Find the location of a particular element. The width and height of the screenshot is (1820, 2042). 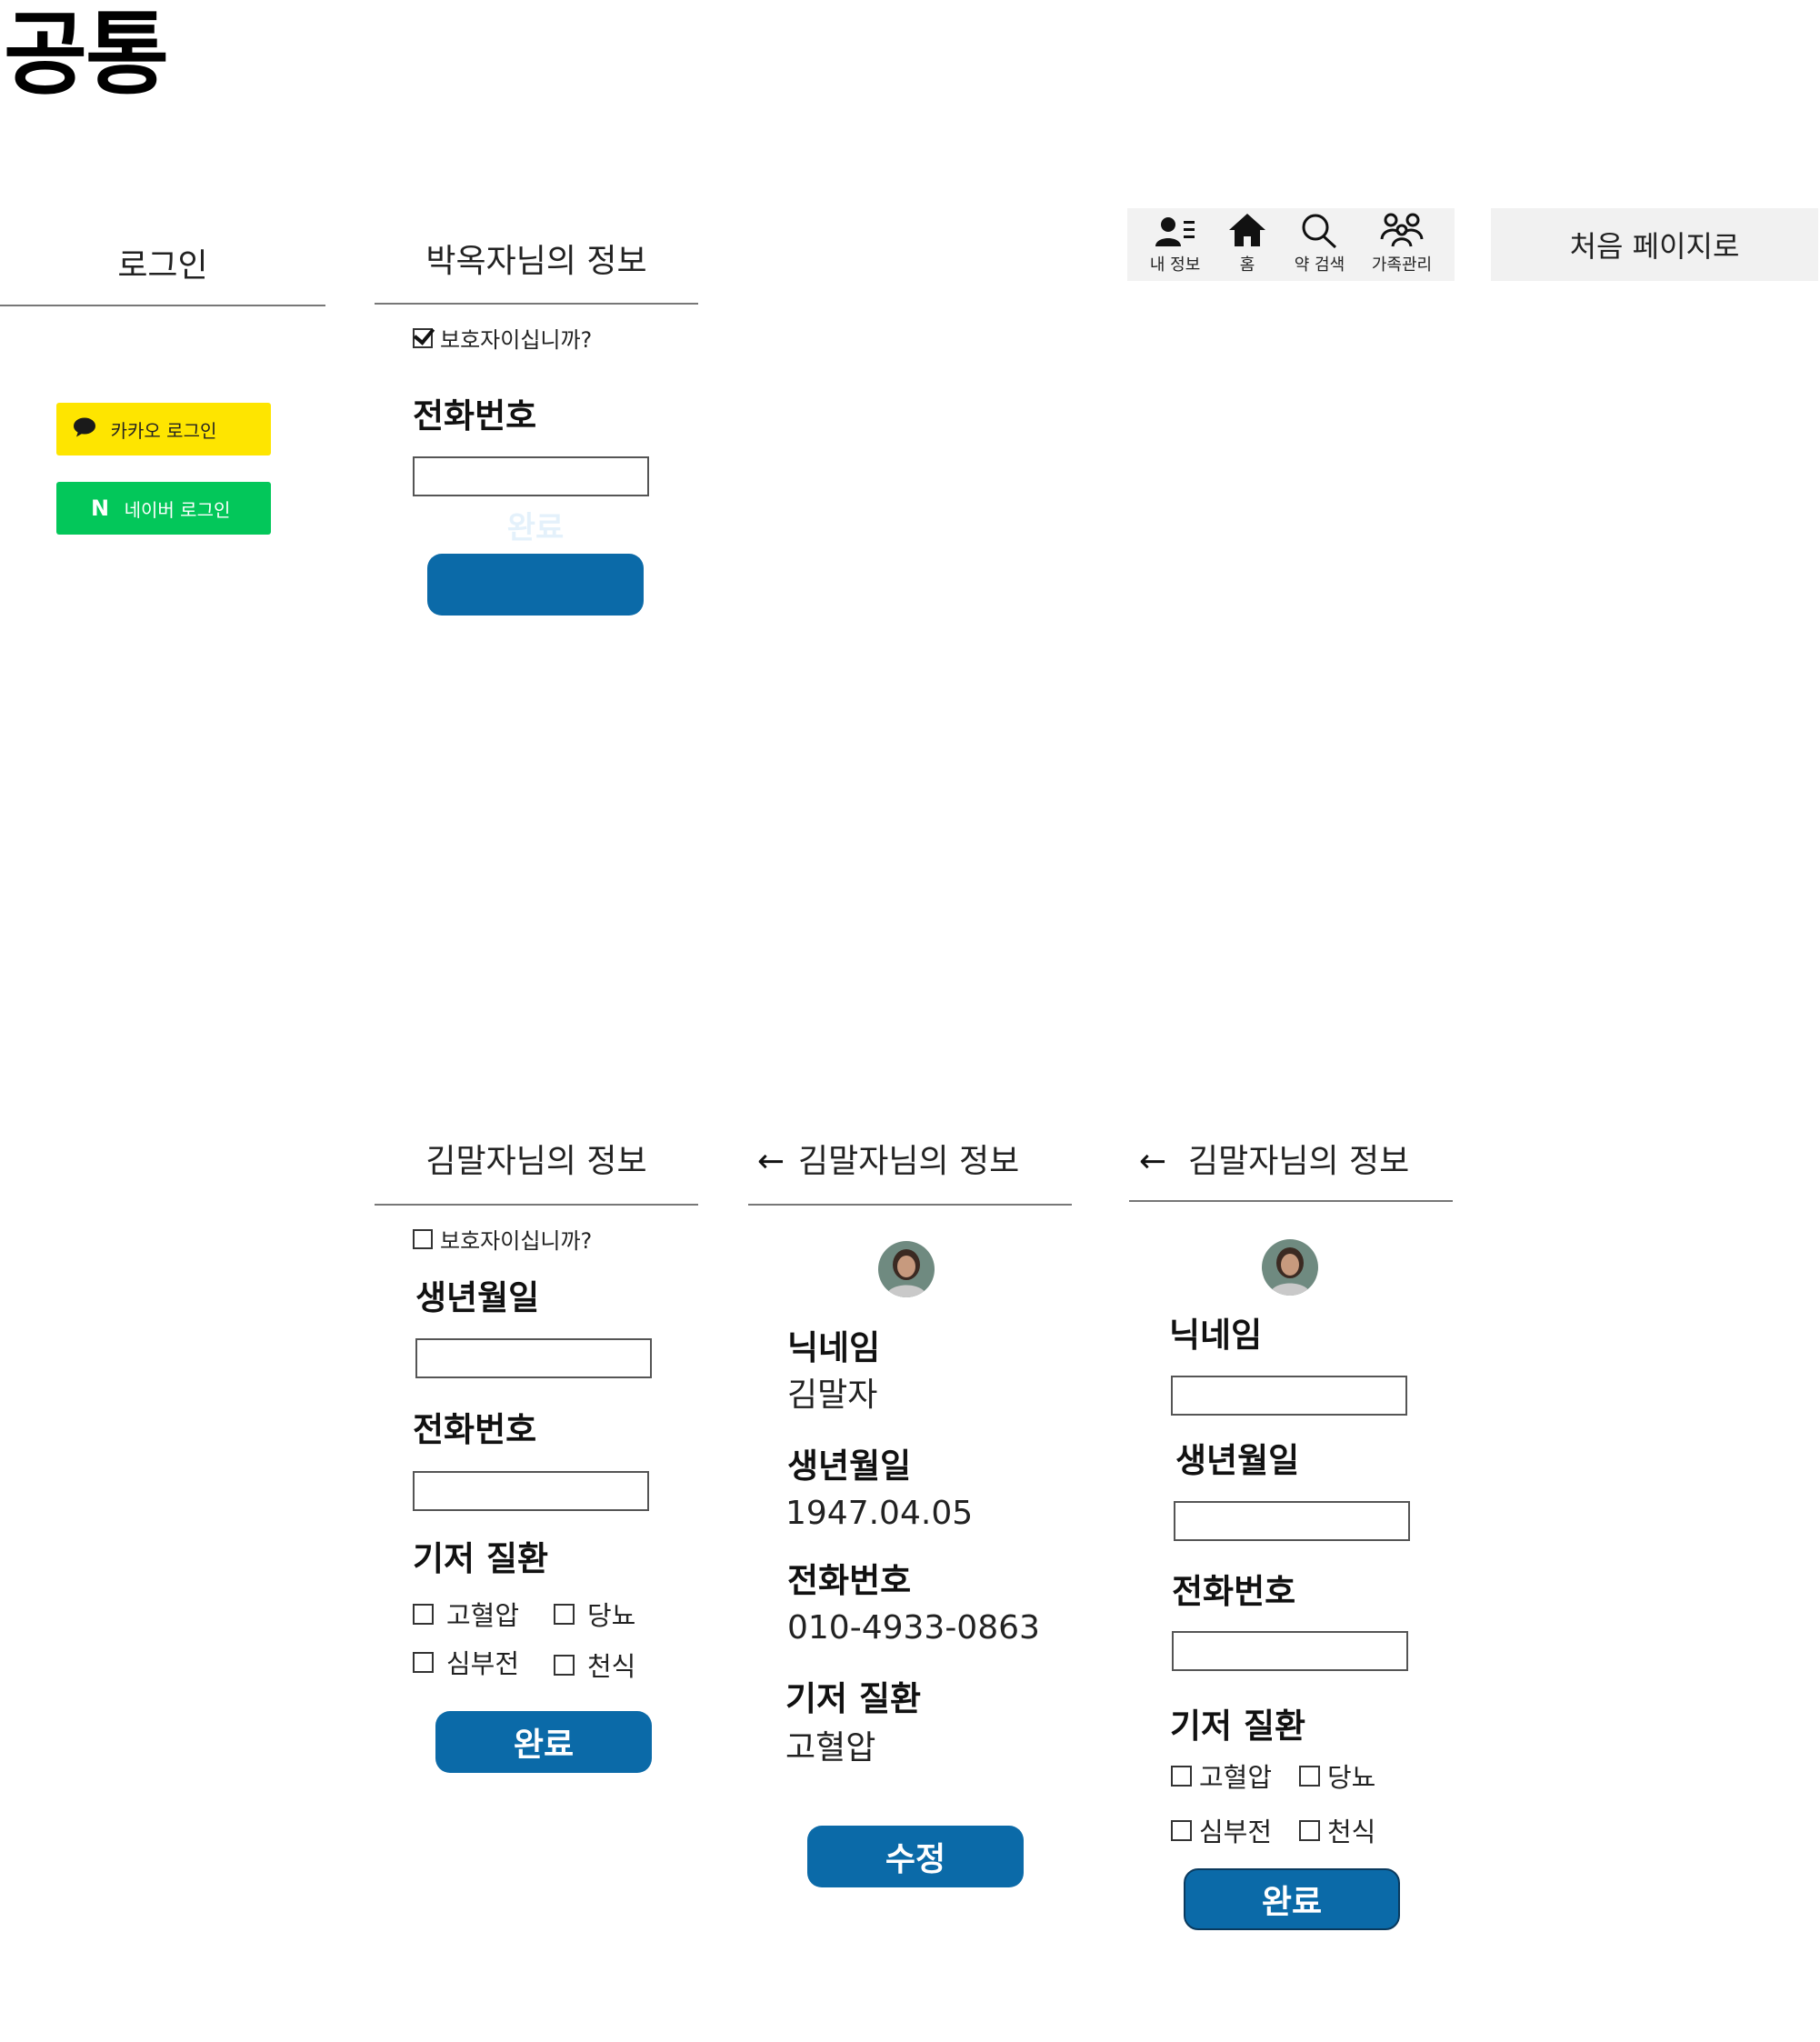

birth-input is located at coordinates (533, 1358).